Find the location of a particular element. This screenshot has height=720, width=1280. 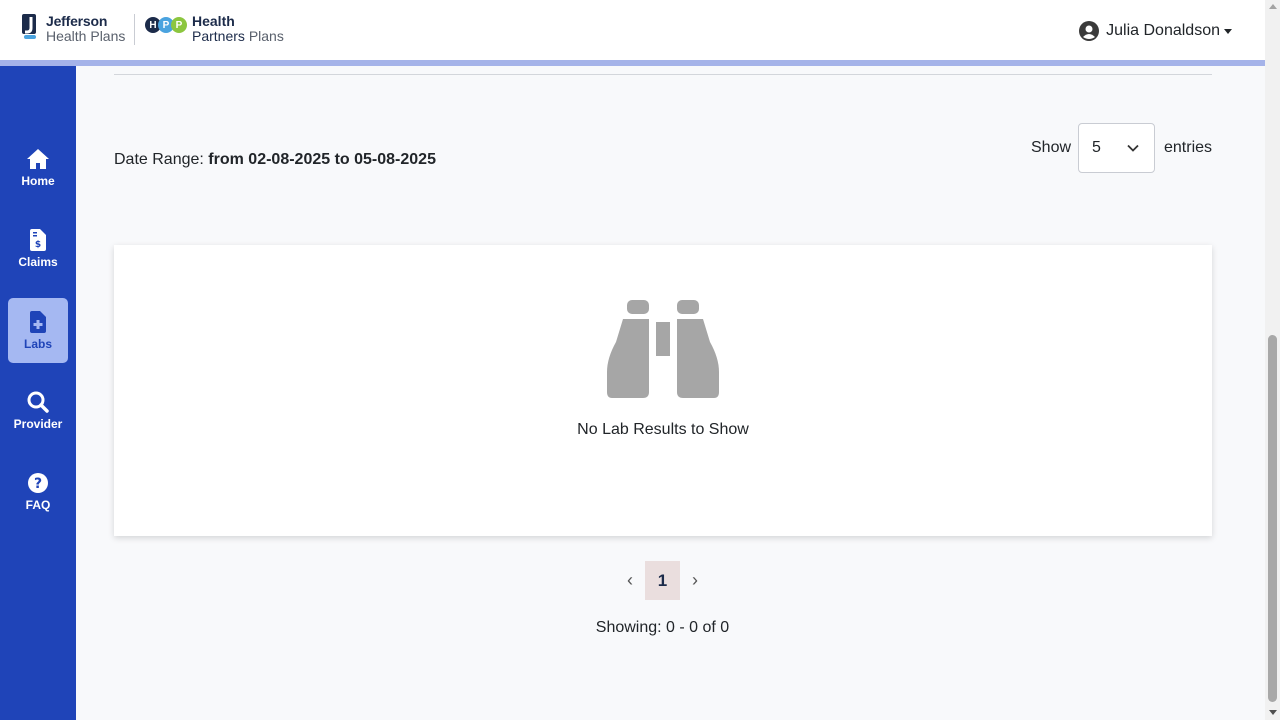

page-1-button: 1 is located at coordinates (662, 580).